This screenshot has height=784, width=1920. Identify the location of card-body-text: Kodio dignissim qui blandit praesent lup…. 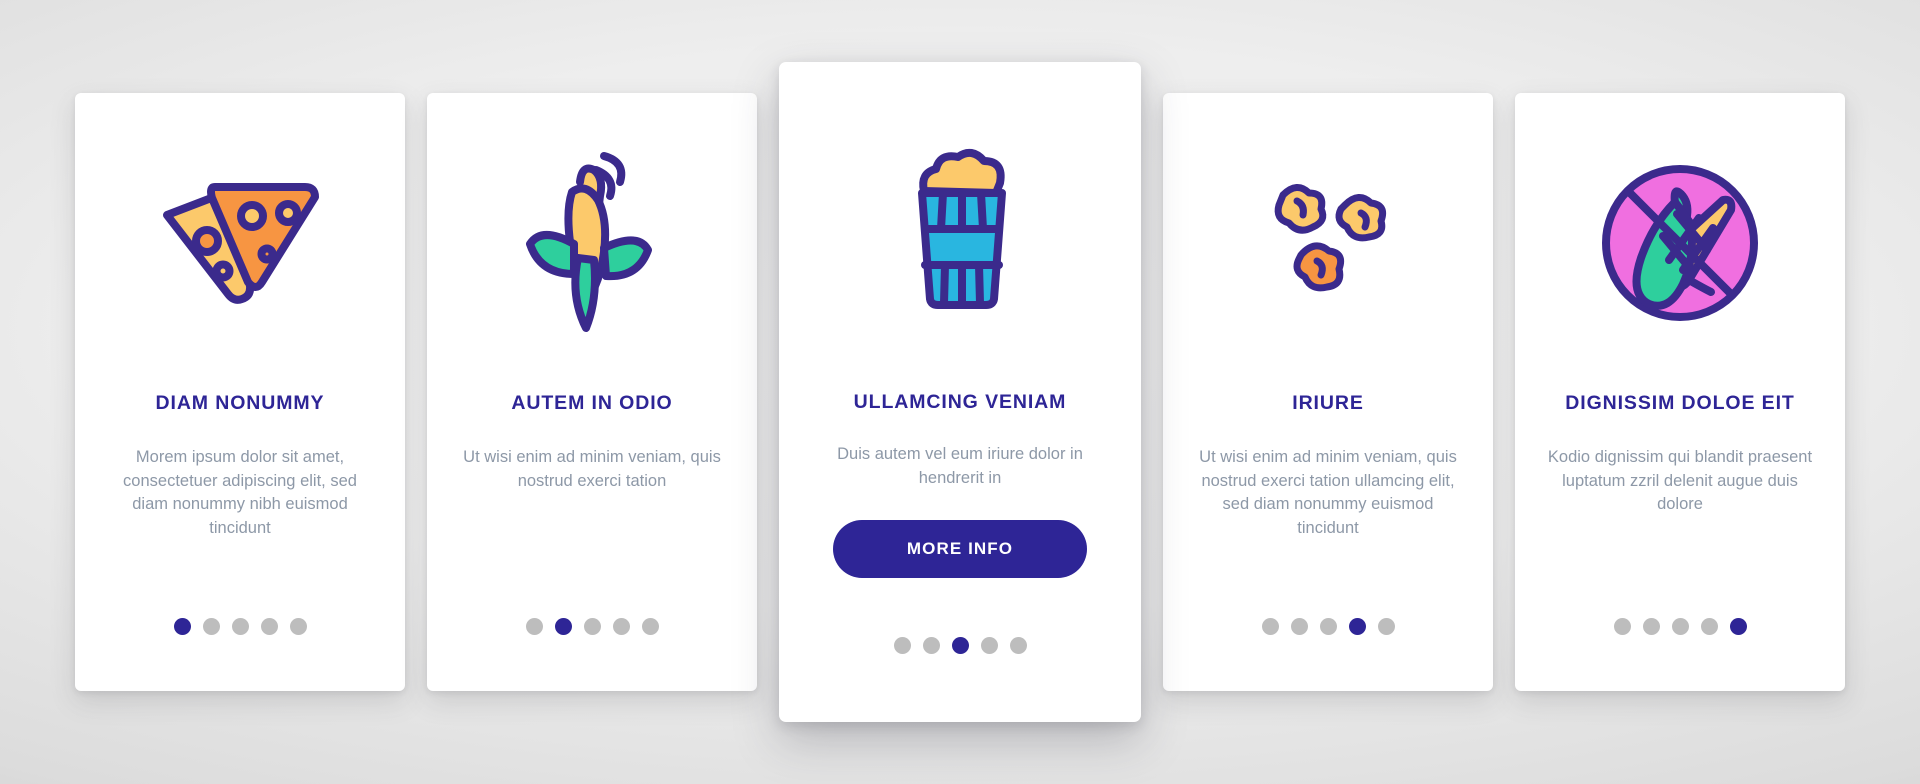
(1680, 481).